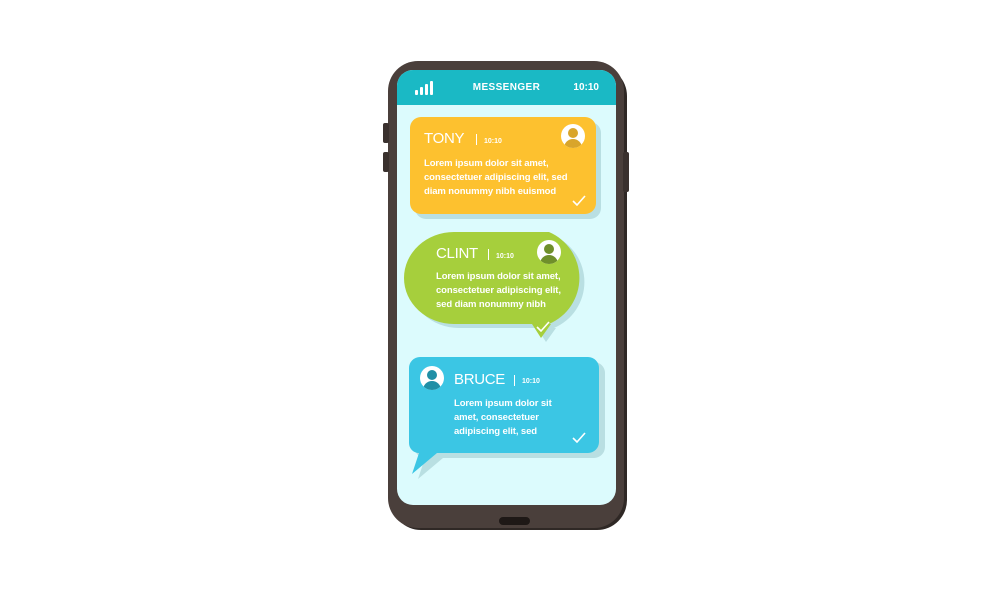  What do you see at coordinates (503, 403) in the screenshot?
I see `message-line: Lorem ipsum dolor sit` at bounding box center [503, 403].